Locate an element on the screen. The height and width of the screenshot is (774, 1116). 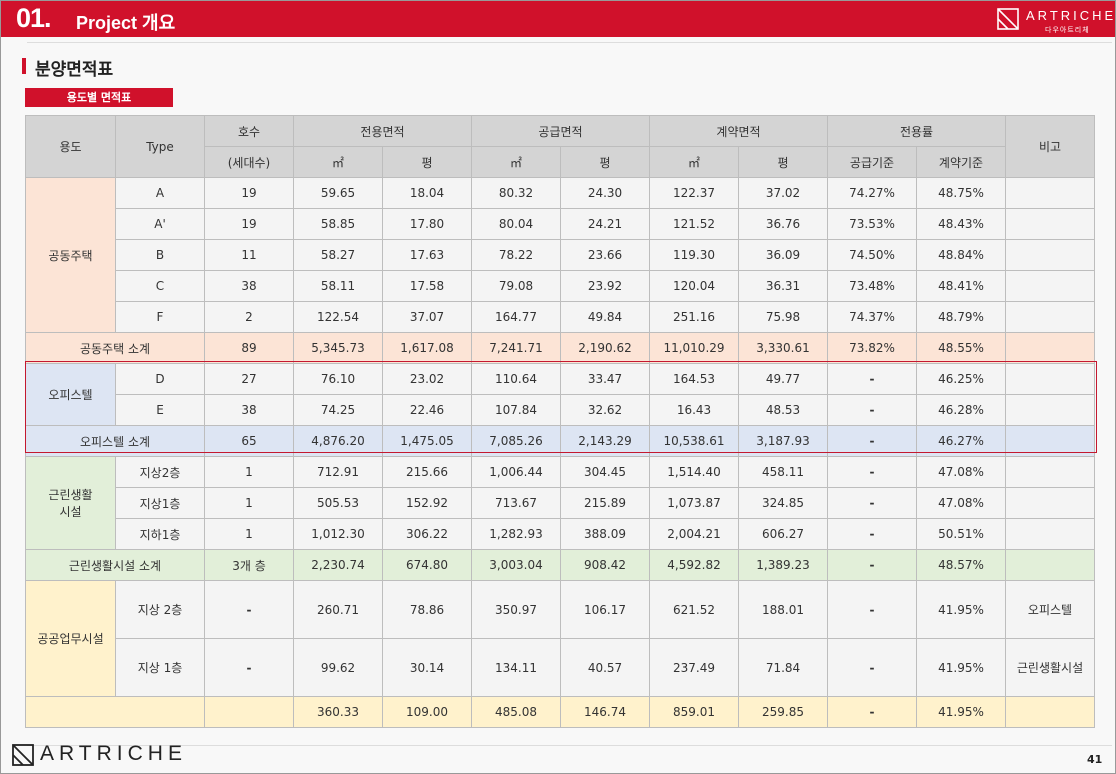
table-cell: 1,073.87 is located at coordinates (694, 503).